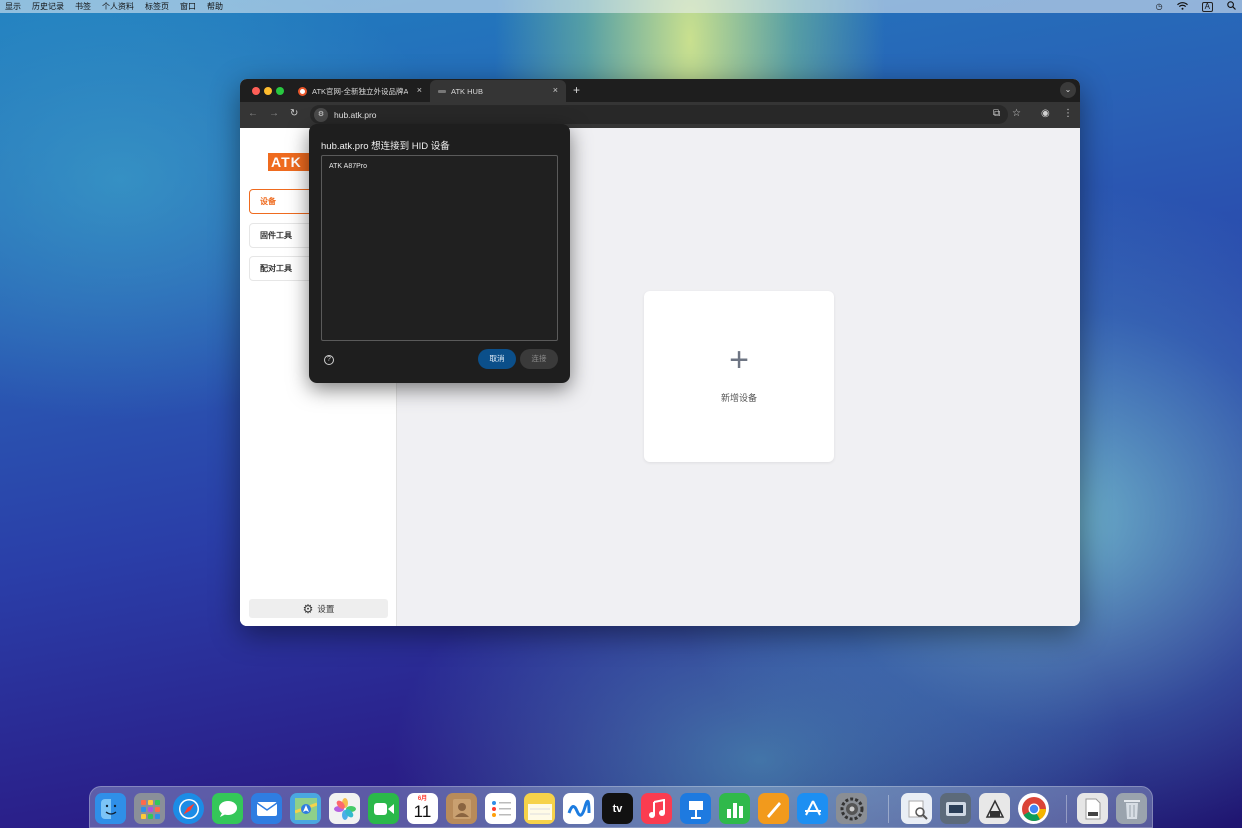 The height and width of the screenshot is (828, 1242). What do you see at coordinates (1092, 808) in the screenshot?
I see `document-icon` at bounding box center [1092, 808].